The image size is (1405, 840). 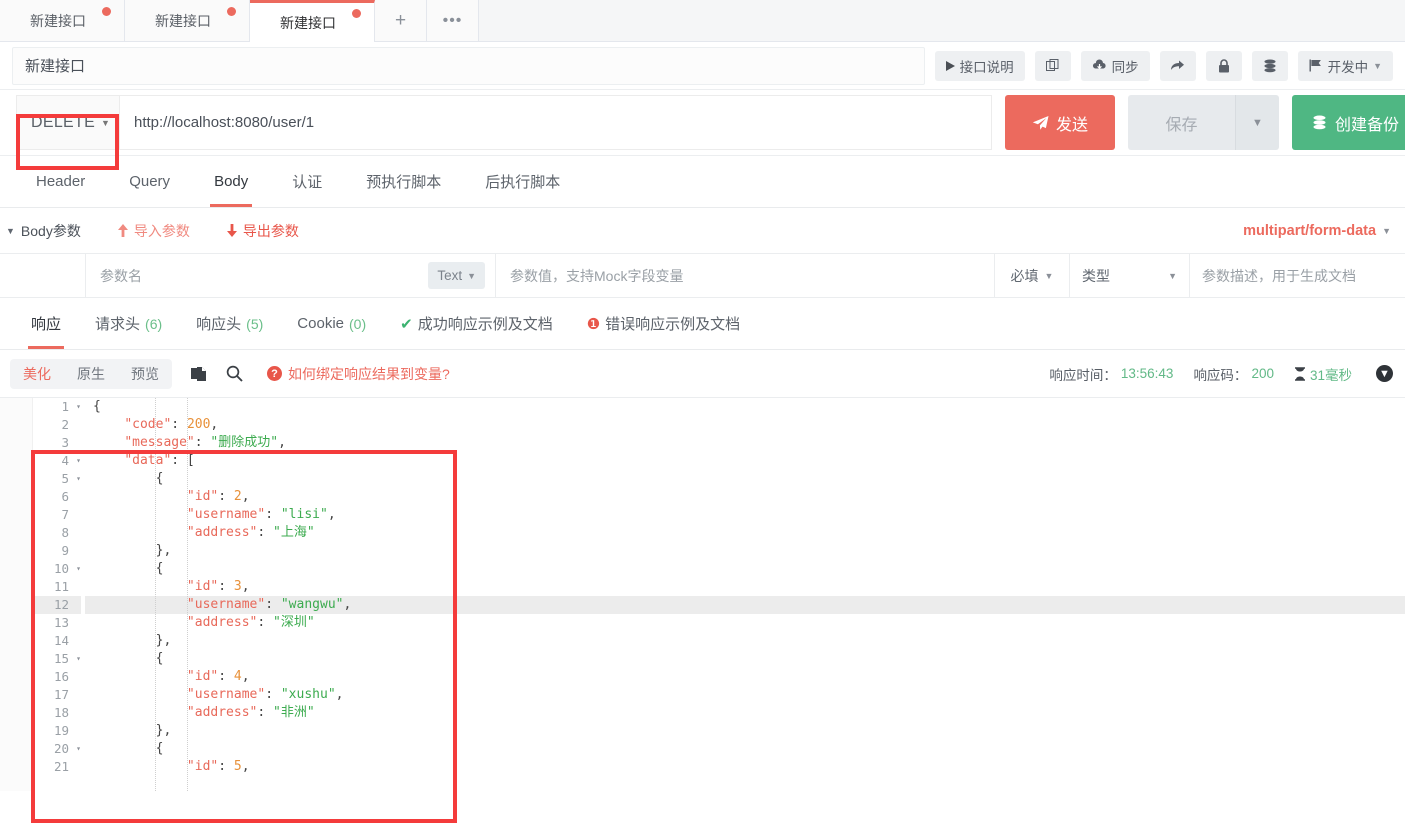 What do you see at coordinates (262, 231) in the screenshot?
I see `export-params-button: 导出参数` at bounding box center [262, 231].